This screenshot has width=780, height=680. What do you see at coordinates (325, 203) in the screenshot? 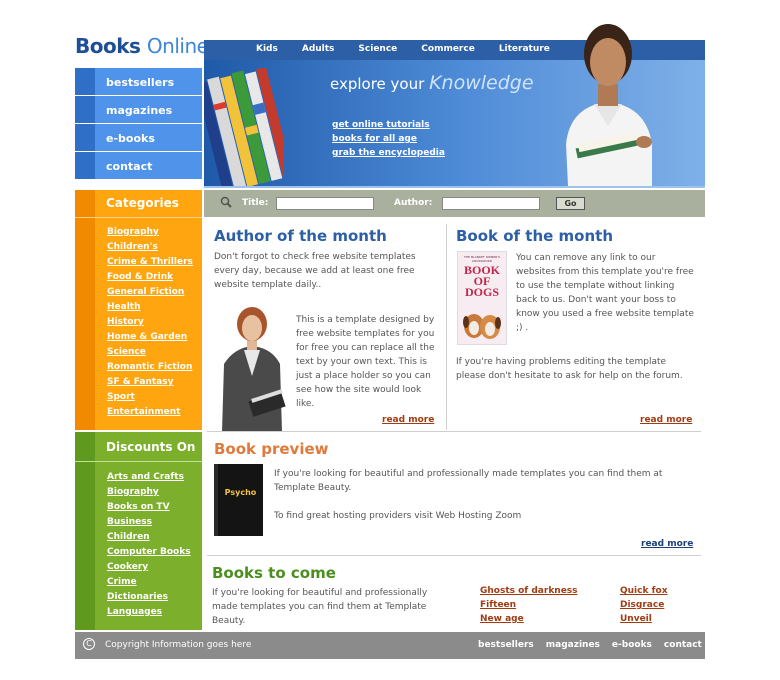
I see `title-input` at bounding box center [325, 203].